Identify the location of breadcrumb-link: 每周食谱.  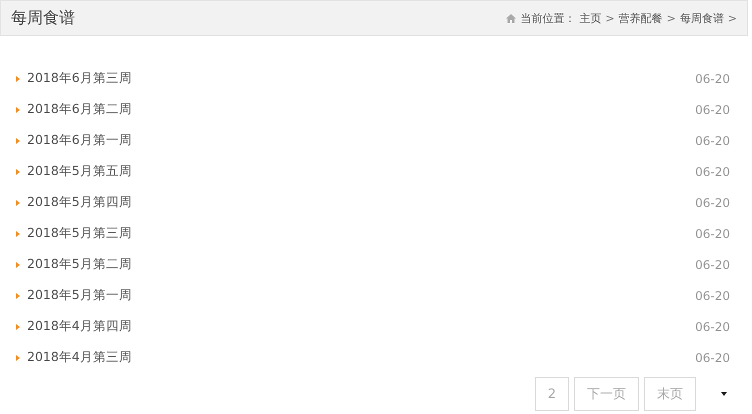
(702, 18).